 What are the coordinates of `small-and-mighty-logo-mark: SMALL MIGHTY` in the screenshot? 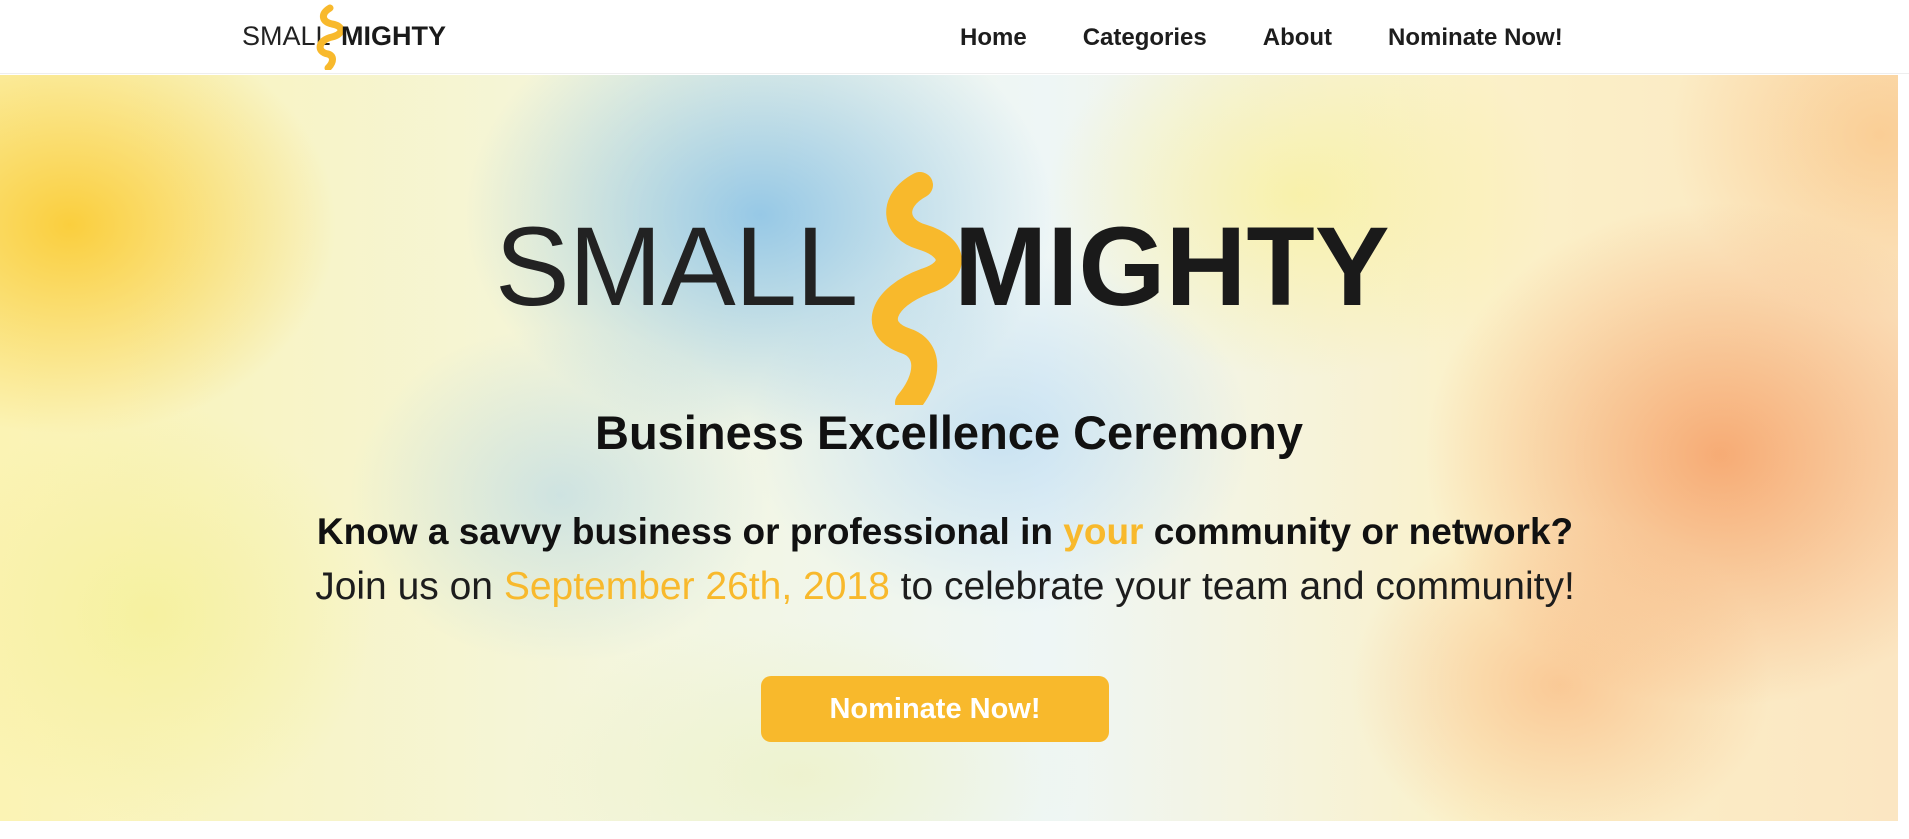 It's located at (344, 37).